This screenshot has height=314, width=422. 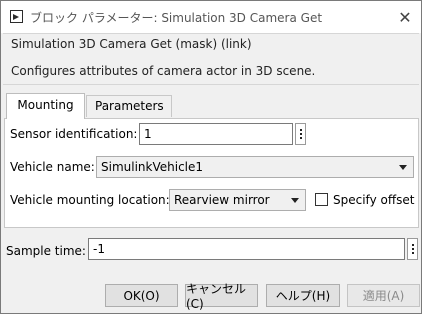 What do you see at coordinates (303, 295) in the screenshot?
I see `help-button: ヘルプ(H)` at bounding box center [303, 295].